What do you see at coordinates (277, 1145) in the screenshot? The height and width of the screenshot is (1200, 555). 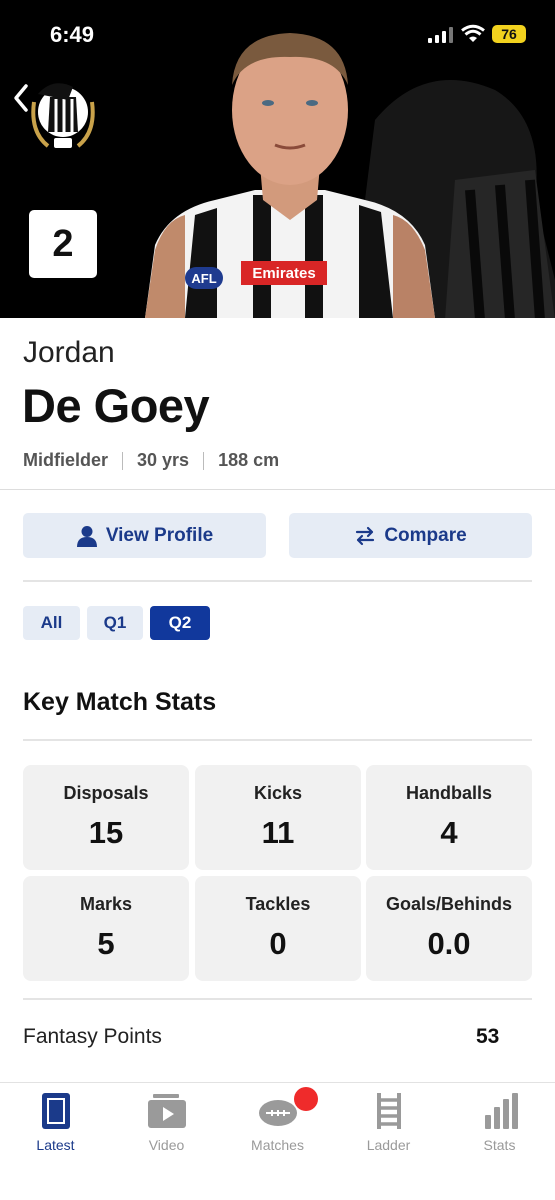 I see `nav-matches-label: Matches` at bounding box center [277, 1145].